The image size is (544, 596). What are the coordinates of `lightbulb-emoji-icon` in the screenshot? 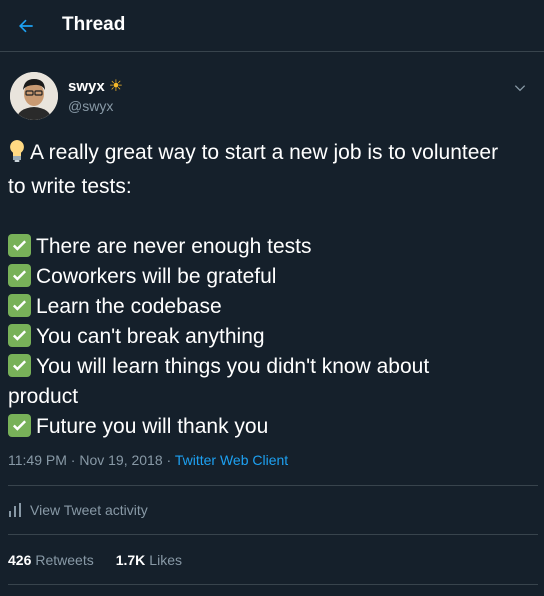 It's located at (17, 155).